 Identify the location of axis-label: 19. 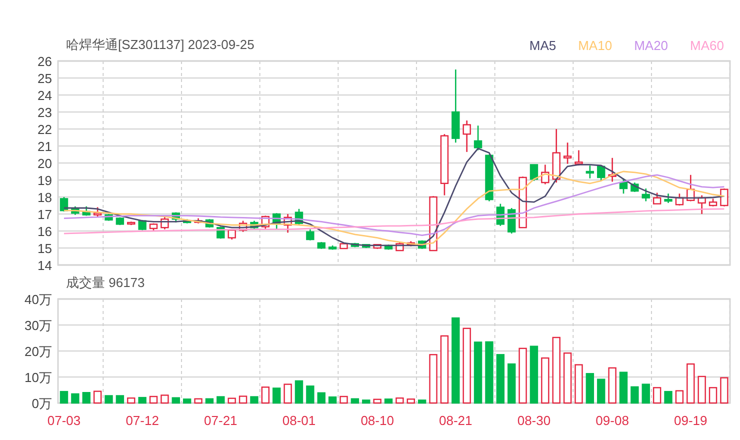
(45, 180).